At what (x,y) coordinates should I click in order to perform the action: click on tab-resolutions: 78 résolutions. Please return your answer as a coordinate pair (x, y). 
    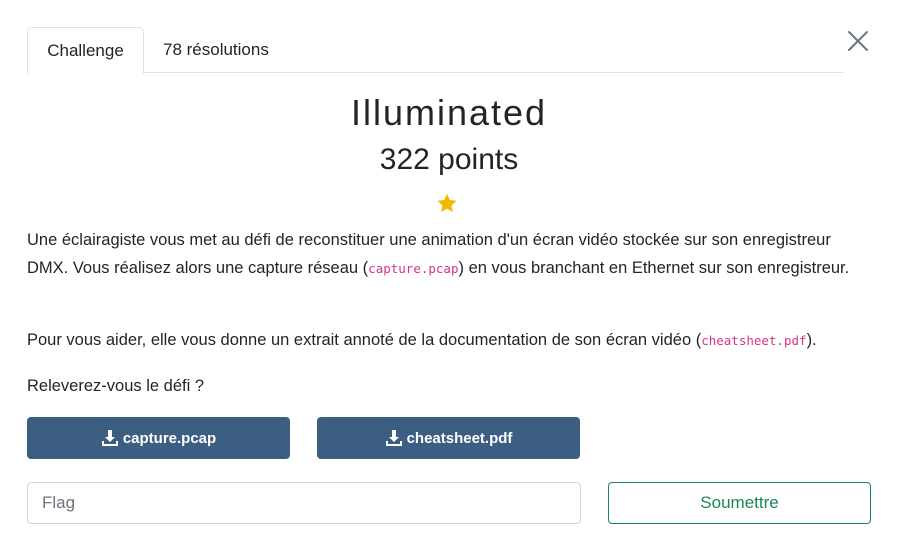
    Looking at the image, I should click on (216, 50).